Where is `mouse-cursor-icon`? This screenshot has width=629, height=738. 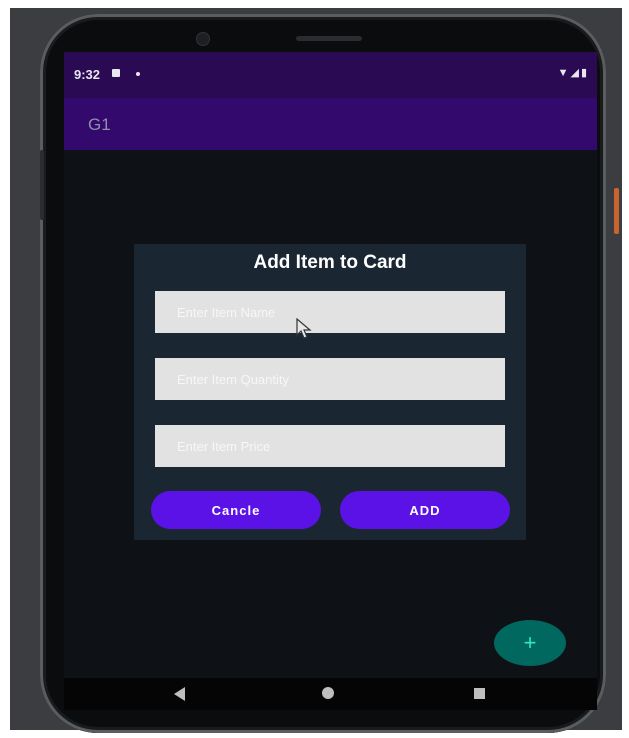 mouse-cursor-icon is located at coordinates (304, 328).